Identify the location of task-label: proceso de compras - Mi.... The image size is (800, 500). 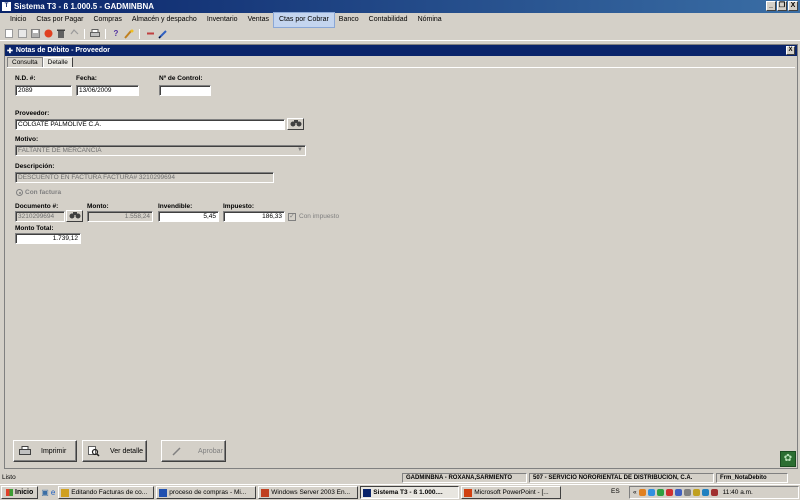
(208, 492).